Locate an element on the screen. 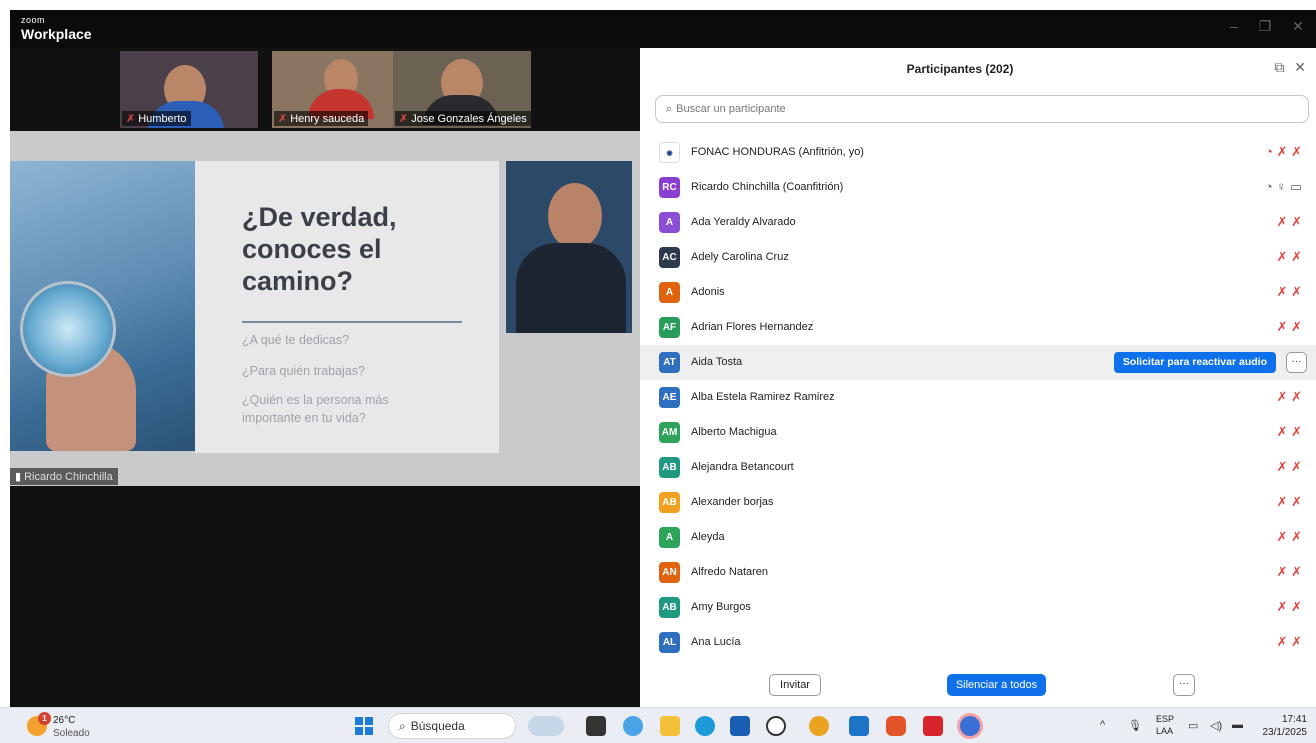  dell-icon is located at coordinates (776, 726).